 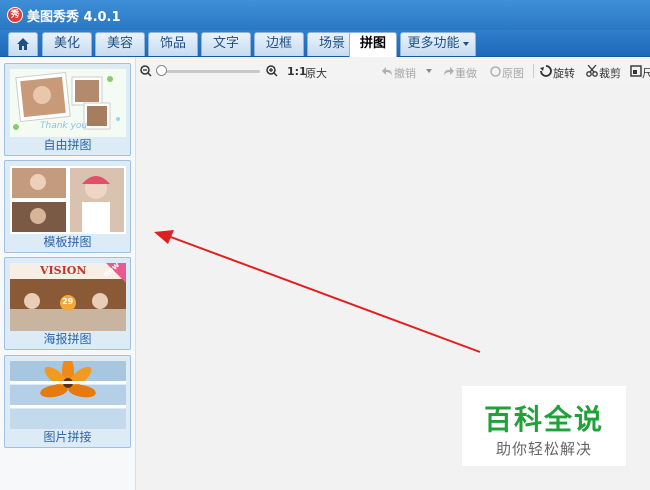 I want to click on app-title: 美图秀秀 4.0.1, so click(x=74, y=17).